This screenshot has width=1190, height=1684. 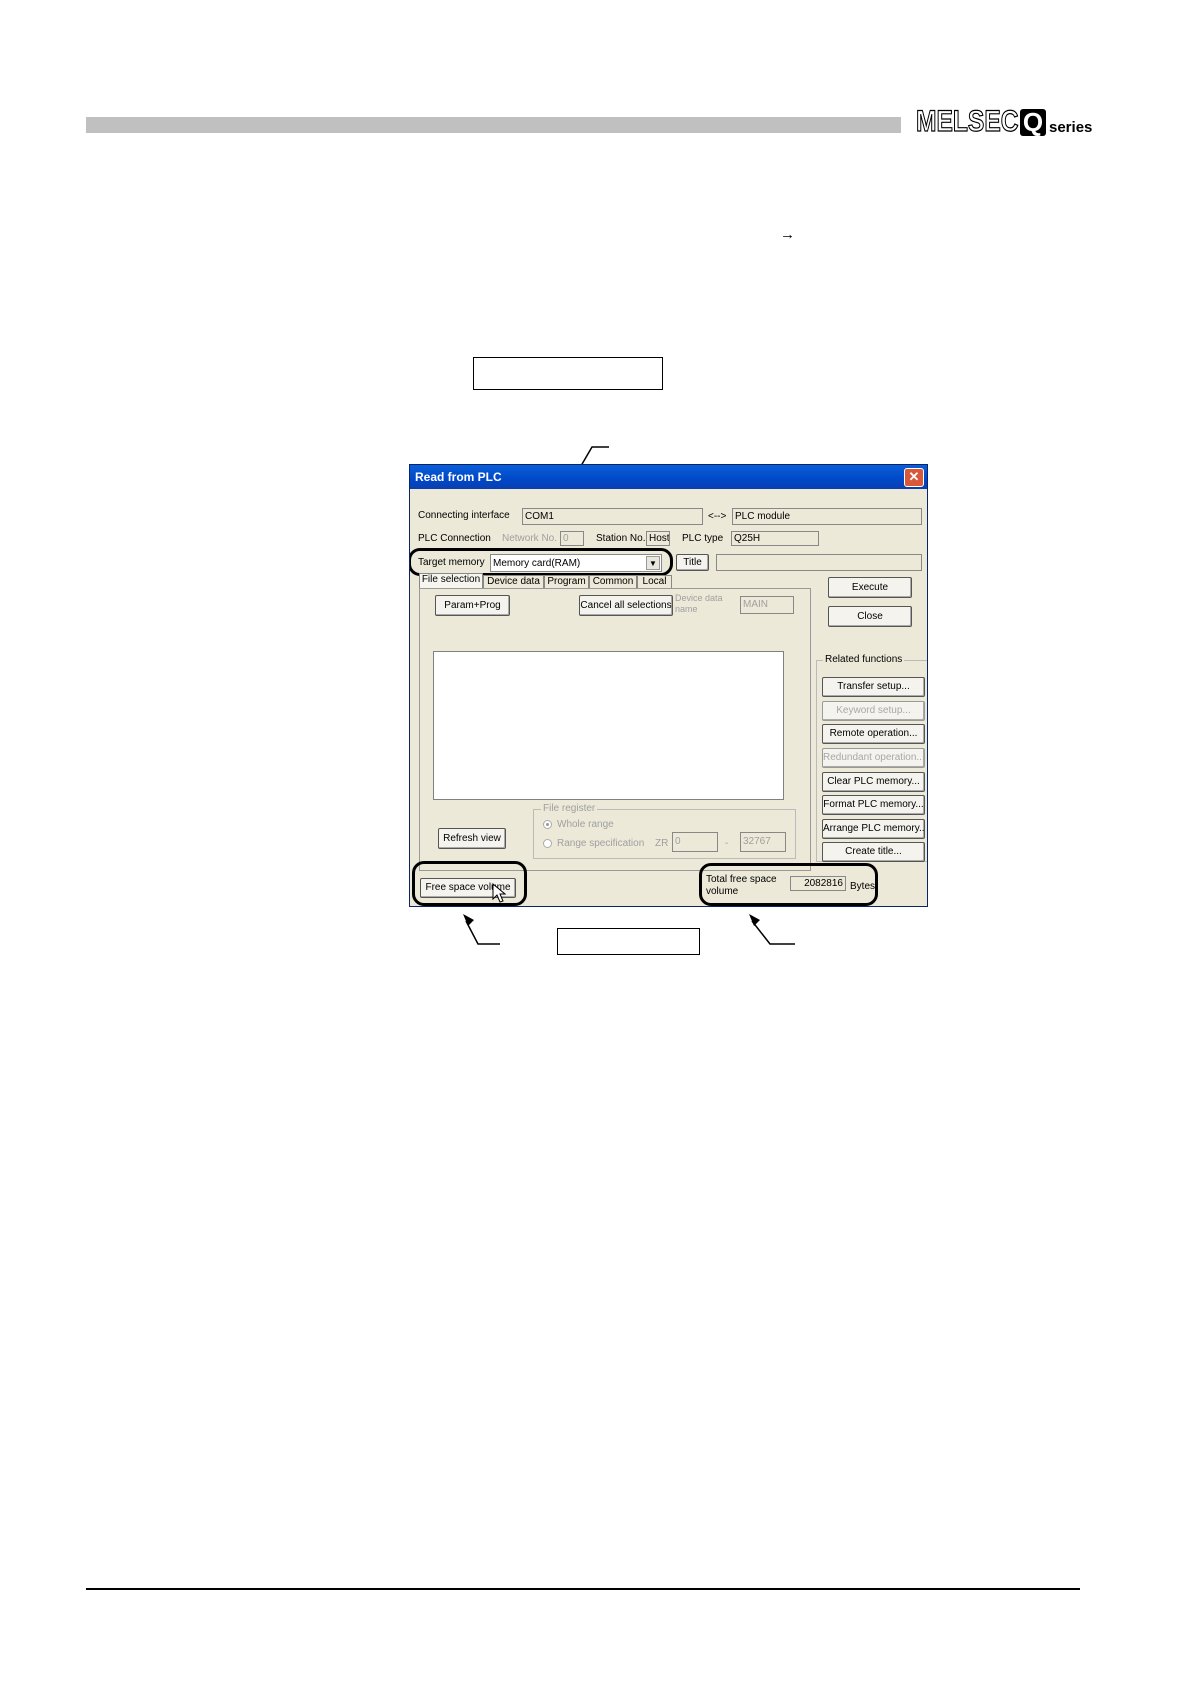 What do you see at coordinates (585, 824) in the screenshot?
I see `whole-range-label: Whole range` at bounding box center [585, 824].